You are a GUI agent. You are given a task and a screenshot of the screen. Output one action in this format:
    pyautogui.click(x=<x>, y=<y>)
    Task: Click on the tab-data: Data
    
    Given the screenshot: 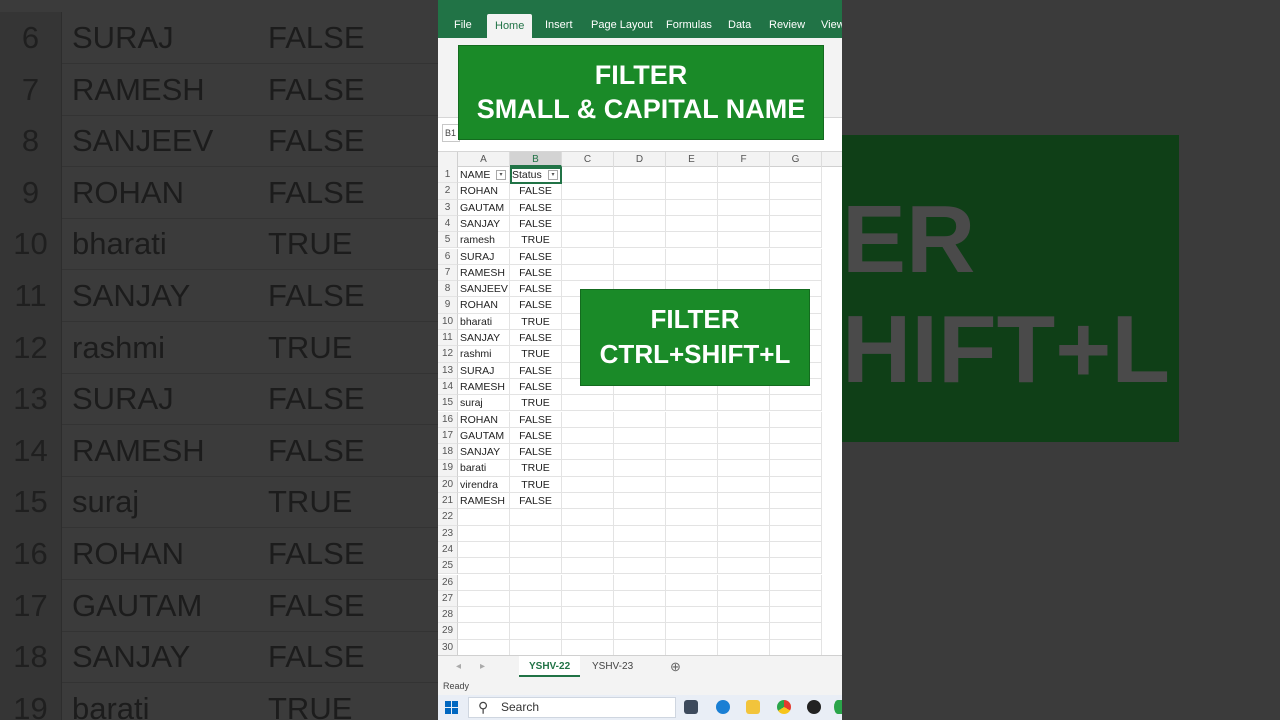 What is the action you would take?
    pyautogui.click(x=739, y=25)
    